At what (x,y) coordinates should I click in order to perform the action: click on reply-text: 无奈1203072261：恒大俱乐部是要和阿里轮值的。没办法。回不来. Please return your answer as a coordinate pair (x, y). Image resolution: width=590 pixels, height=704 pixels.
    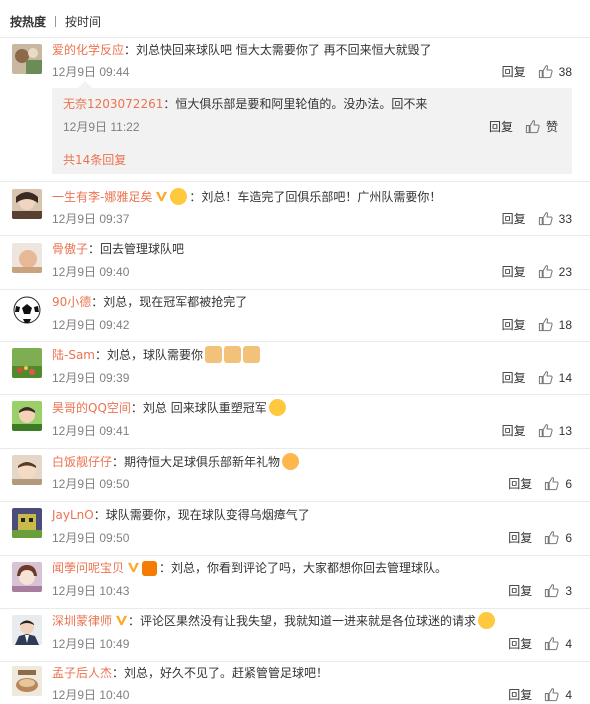
    Looking at the image, I should click on (245, 103).